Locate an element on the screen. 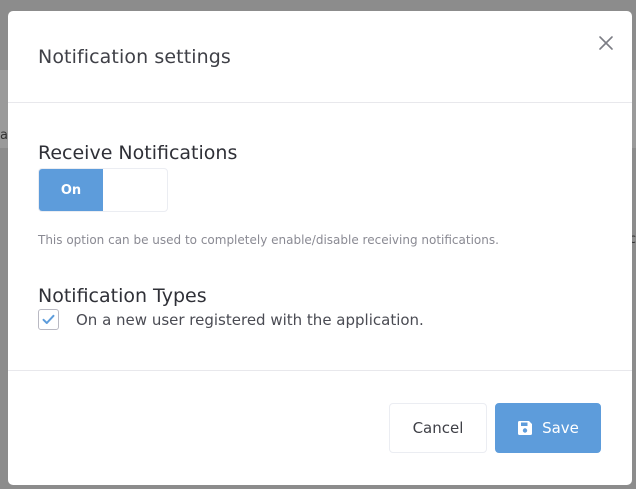  background-text-fragment: a is located at coordinates (4, 135).